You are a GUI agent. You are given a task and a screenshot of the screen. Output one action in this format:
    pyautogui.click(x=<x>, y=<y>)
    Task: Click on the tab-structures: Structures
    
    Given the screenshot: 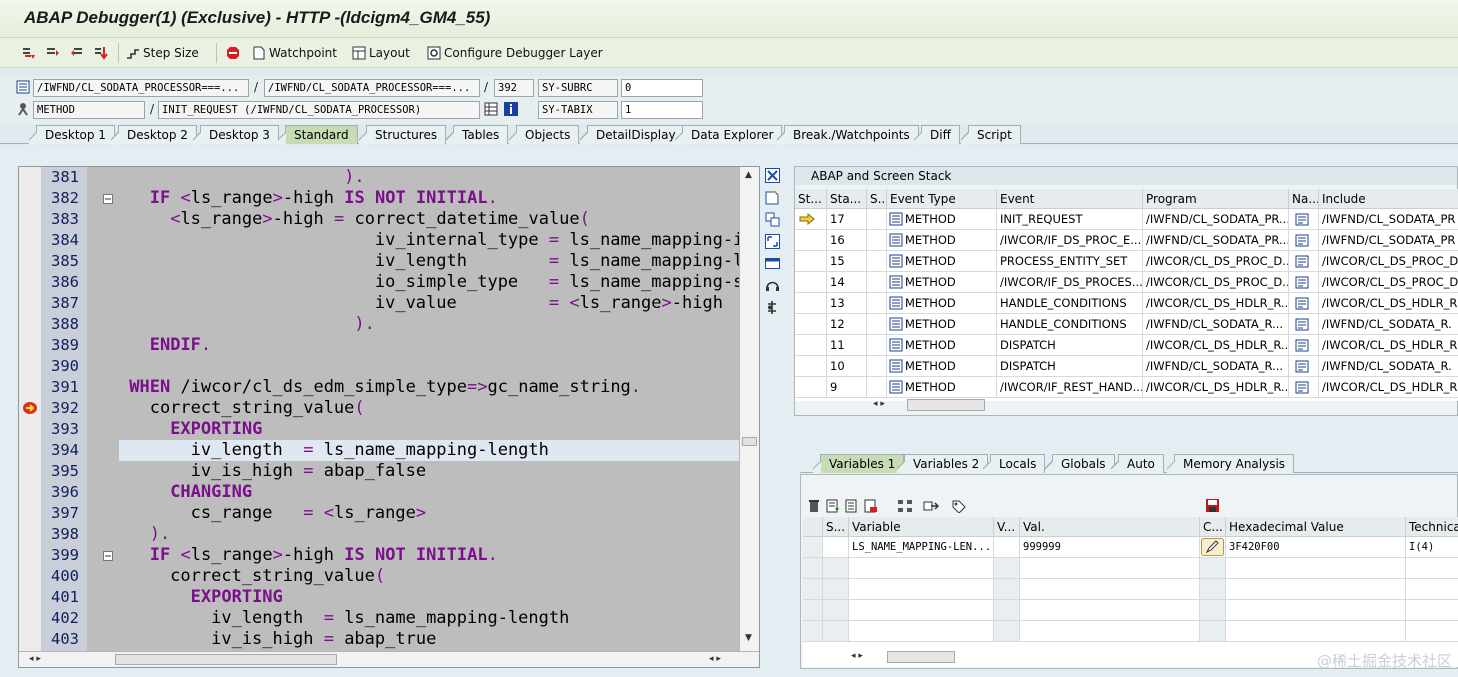 What is the action you would take?
    pyautogui.click(x=402, y=135)
    